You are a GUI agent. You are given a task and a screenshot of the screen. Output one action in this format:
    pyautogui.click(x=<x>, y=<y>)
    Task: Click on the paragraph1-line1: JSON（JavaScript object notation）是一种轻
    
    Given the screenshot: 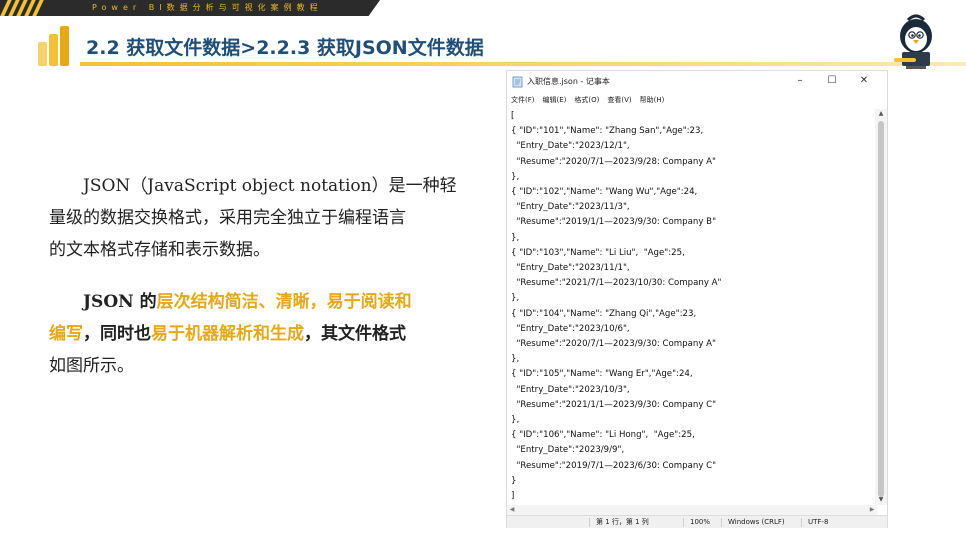 What is the action you would take?
    pyautogui.click(x=270, y=186)
    